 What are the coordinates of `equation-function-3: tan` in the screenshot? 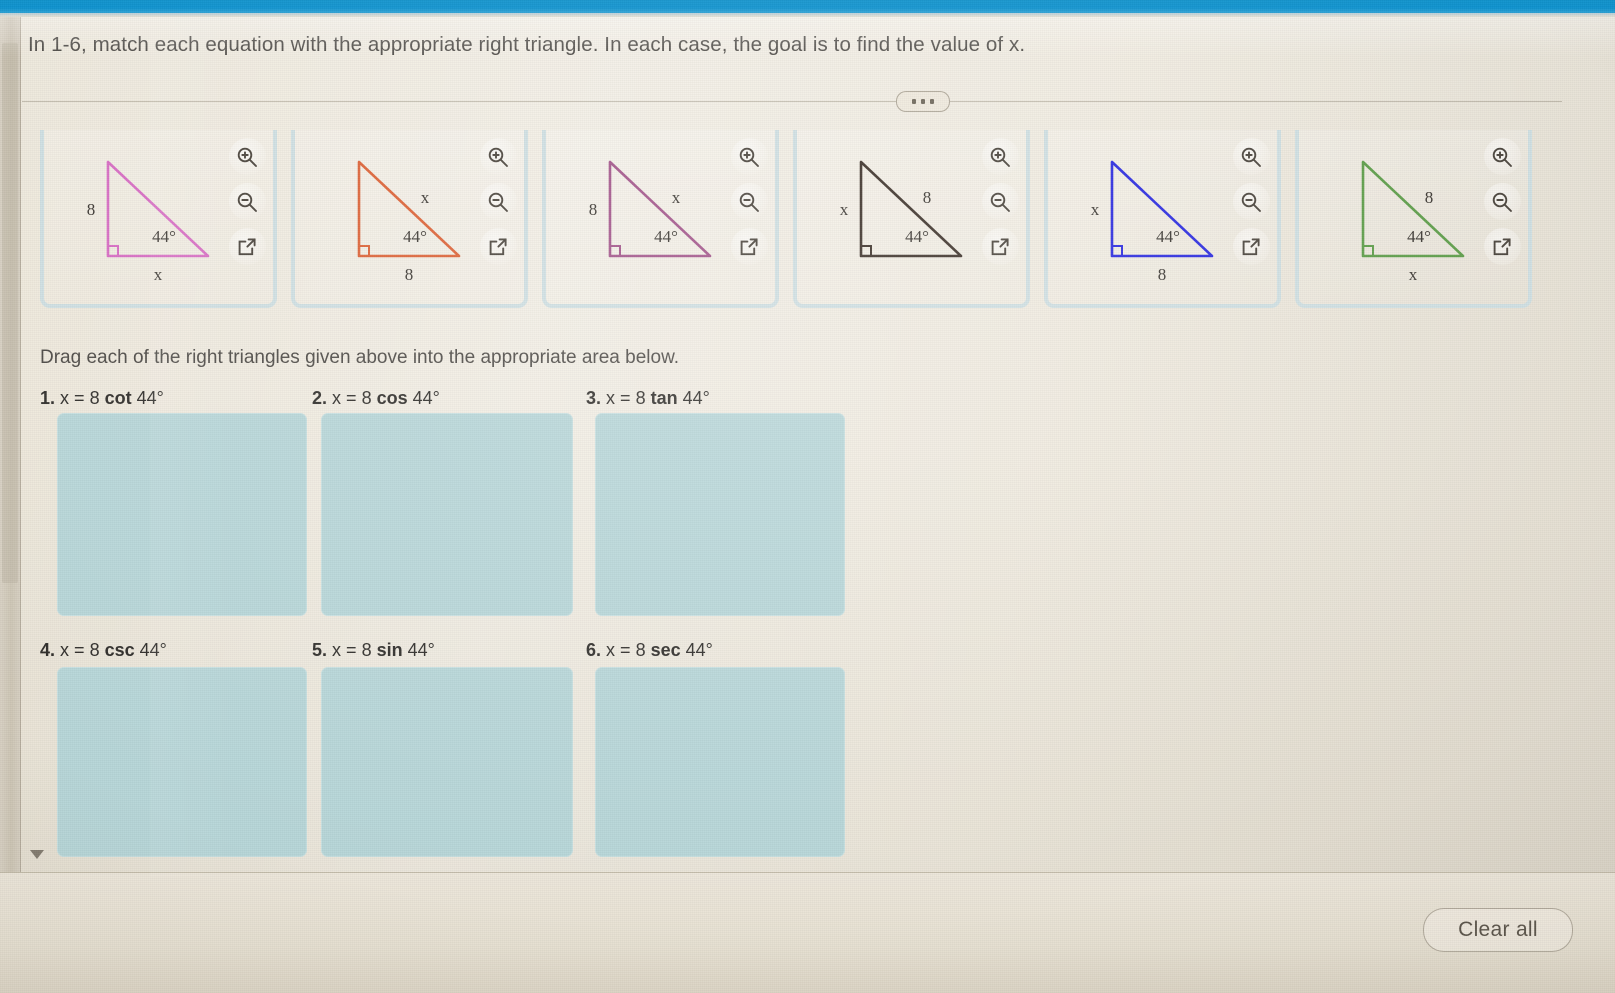 It's located at (664, 398).